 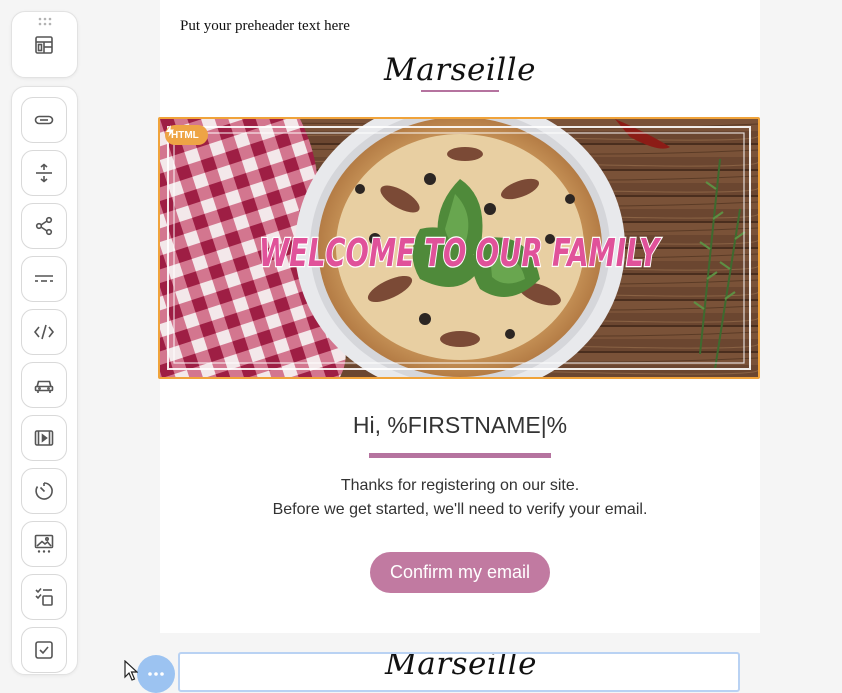 I want to click on more-options-button, so click(x=156, y=674).